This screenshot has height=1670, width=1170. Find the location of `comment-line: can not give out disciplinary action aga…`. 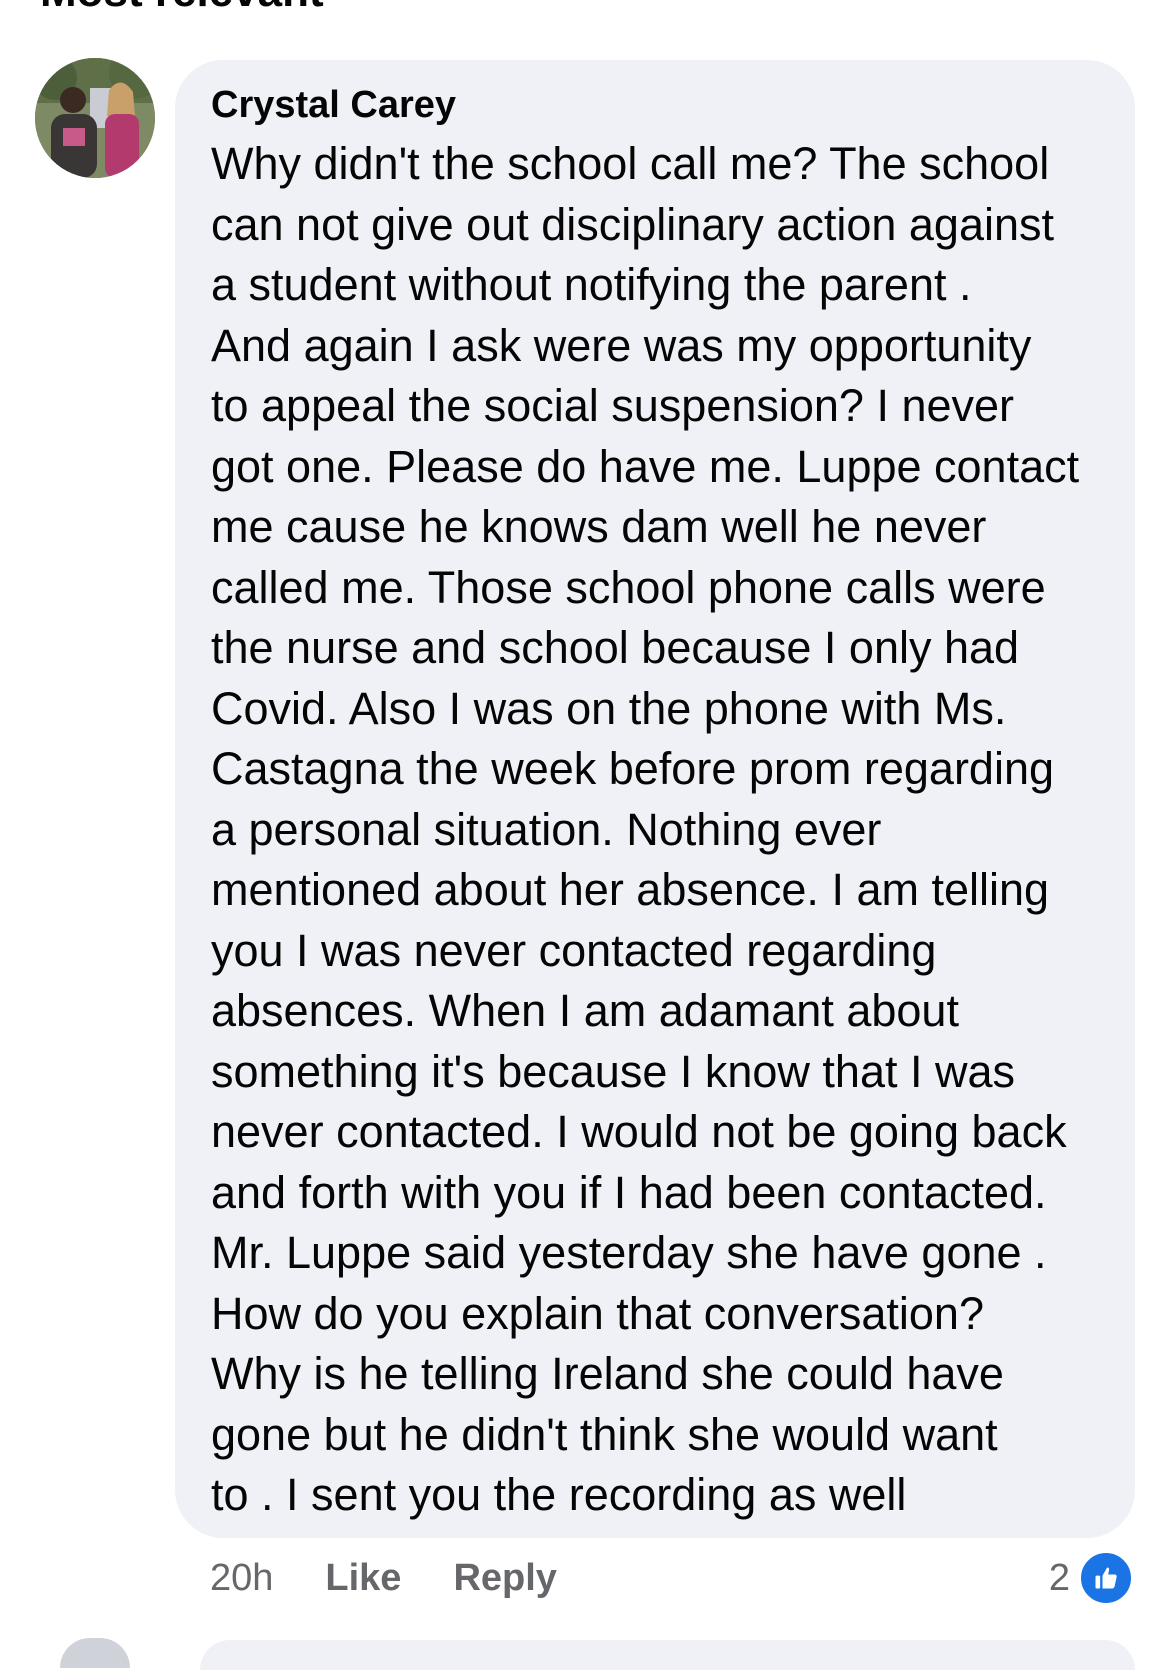

comment-line: can not give out disciplinary action aga… is located at coordinates (633, 224).